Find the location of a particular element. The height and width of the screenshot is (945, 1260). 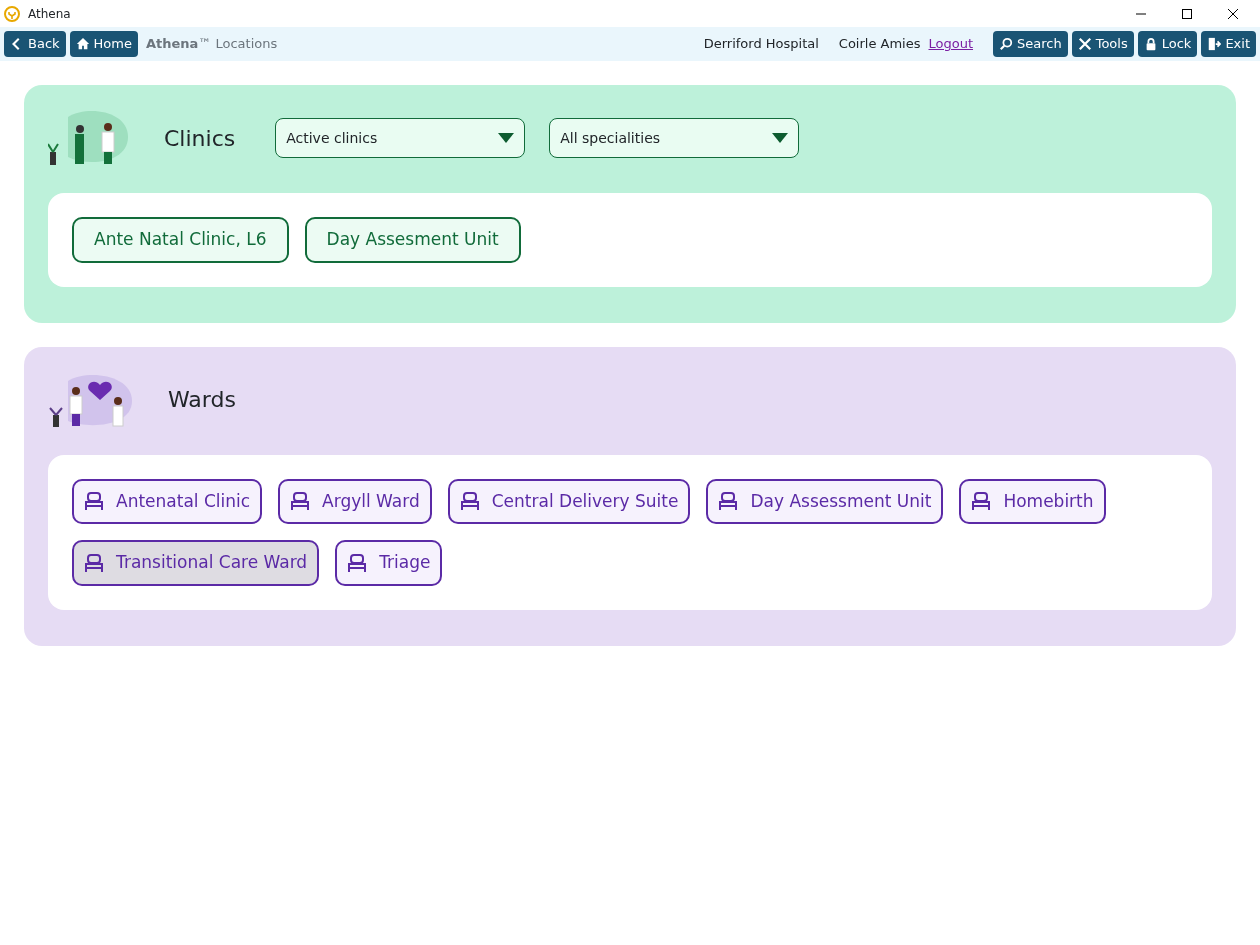

section-title: Clinics is located at coordinates (200, 138).